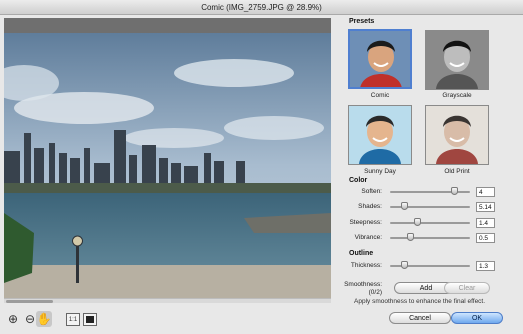 Image resolution: width=523 pixels, height=334 pixels. I want to click on scrollbar-thumb, so click(29, 301).